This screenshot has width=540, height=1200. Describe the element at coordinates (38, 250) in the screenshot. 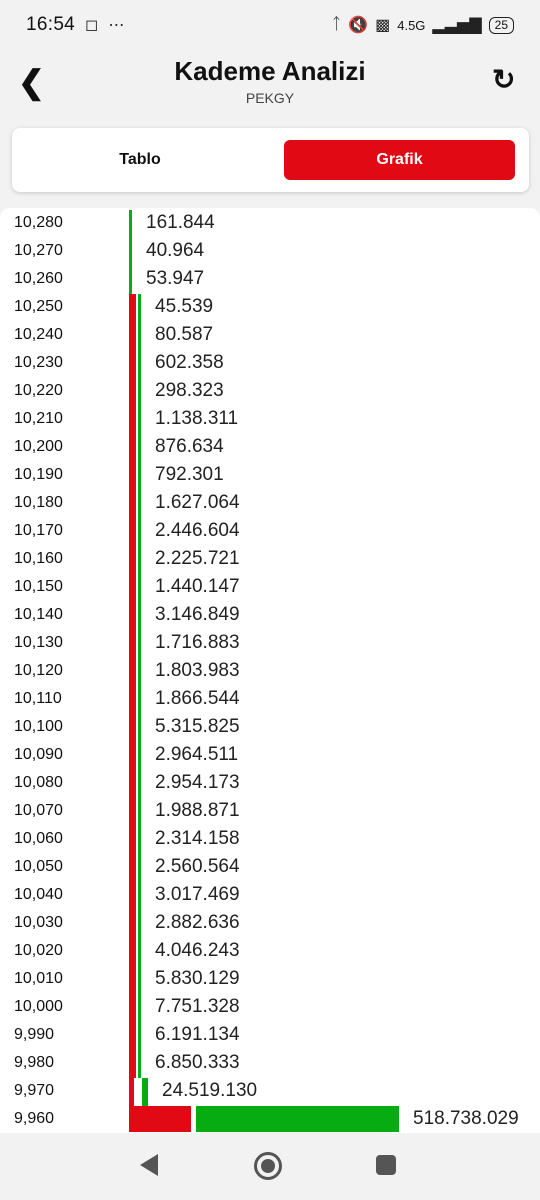

I see `price-label: 10,270` at that location.